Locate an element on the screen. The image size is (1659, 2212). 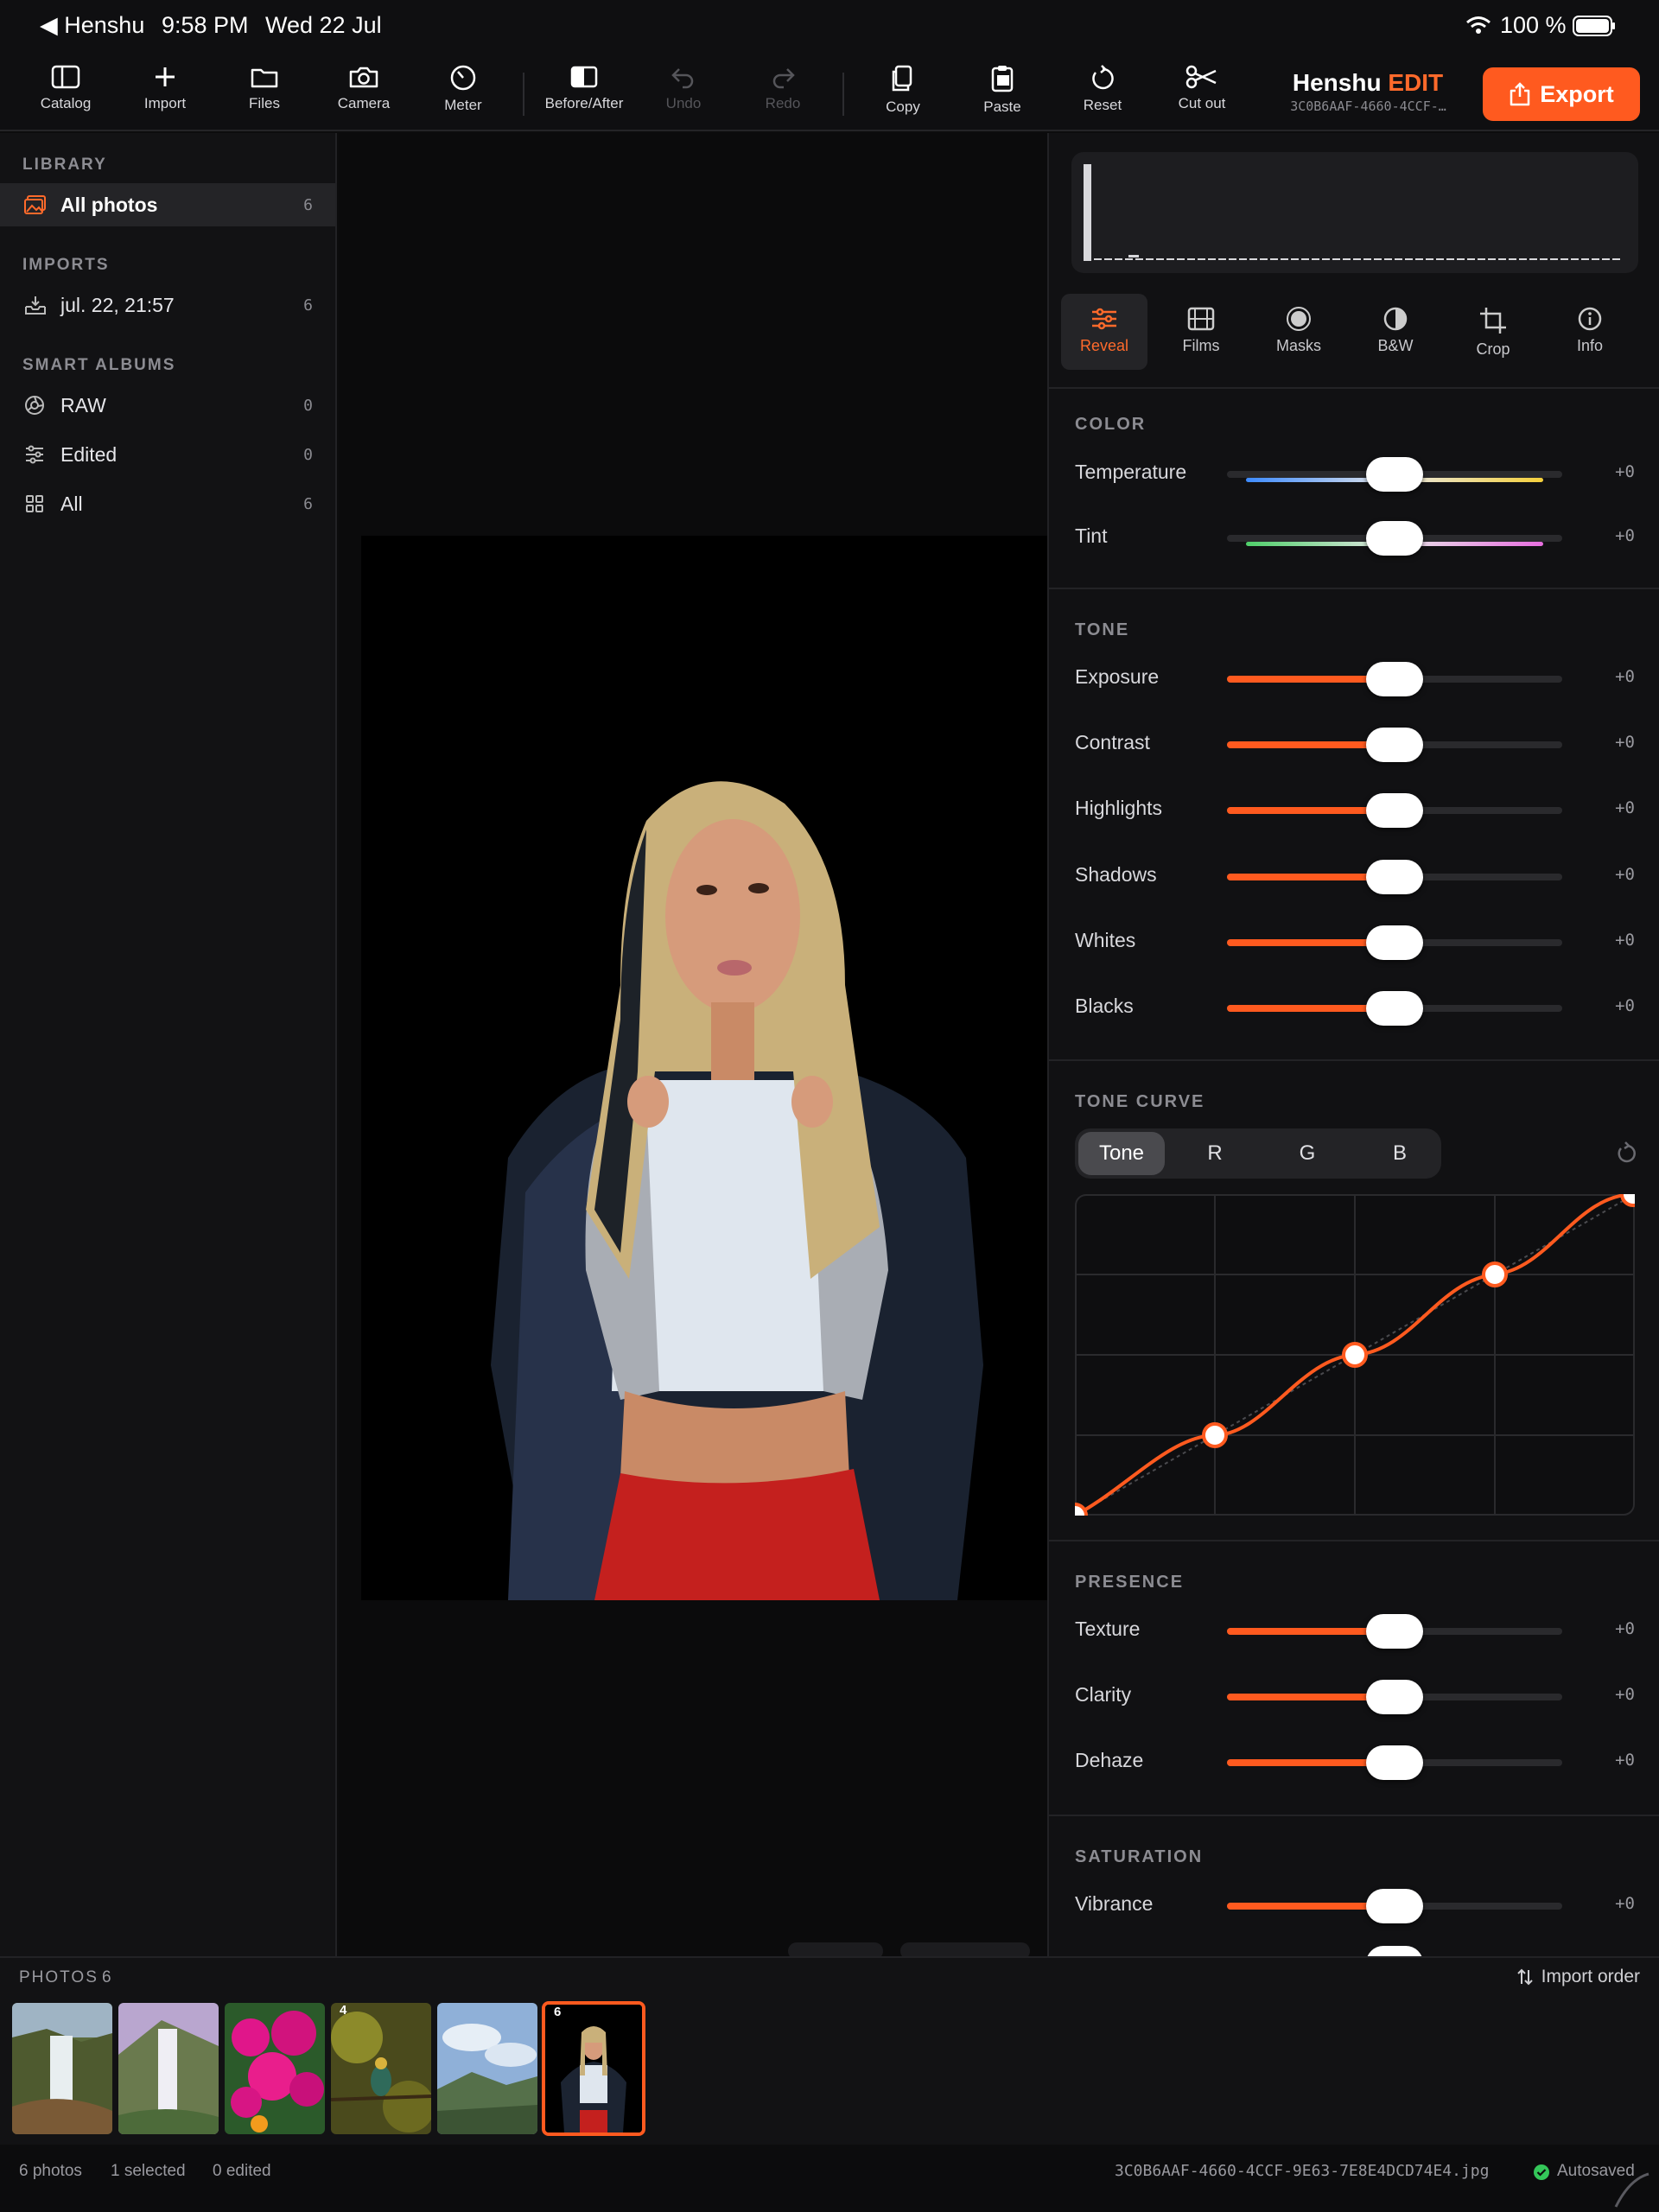
sort-order-button: Import order is located at coordinates (1578, 1977).